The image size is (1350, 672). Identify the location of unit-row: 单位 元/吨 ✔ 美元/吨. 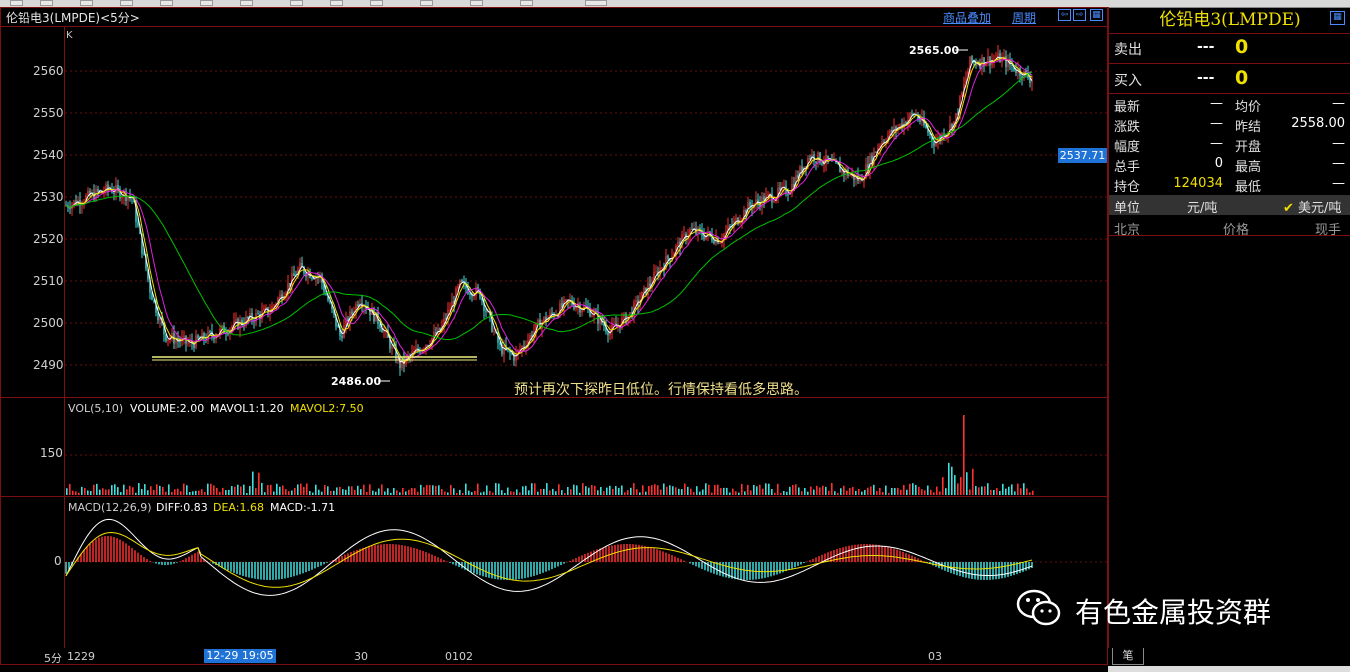
(1229, 205).